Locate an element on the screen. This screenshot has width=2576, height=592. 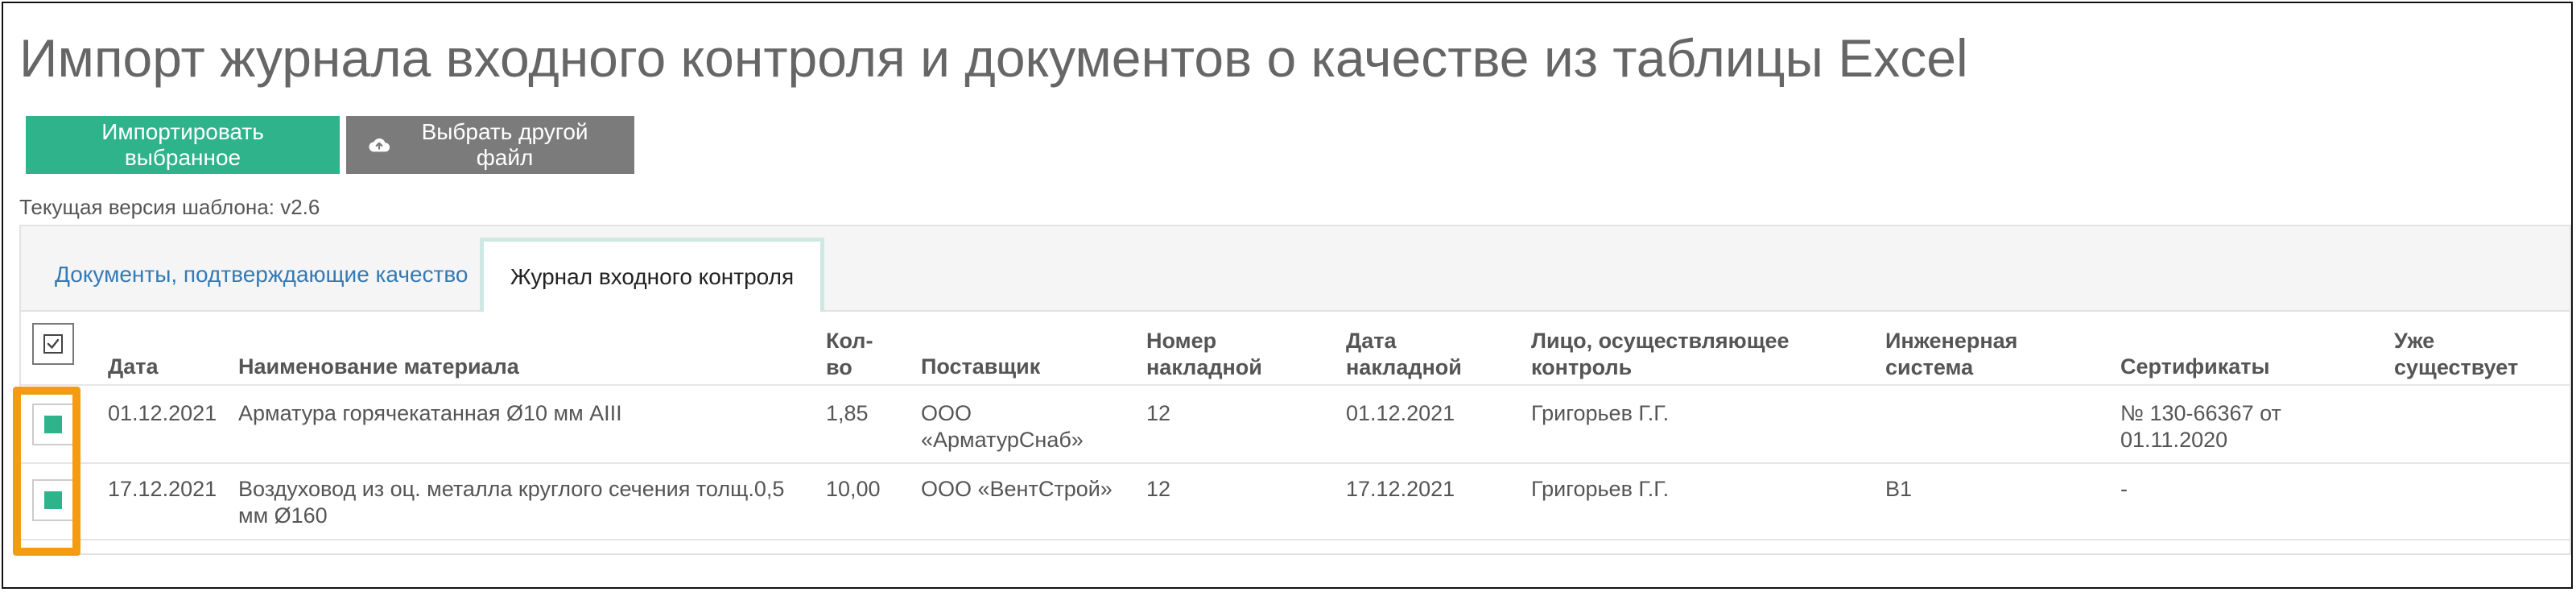
template-version: Текущая версия шаблона: v2.6 is located at coordinates (169, 207).